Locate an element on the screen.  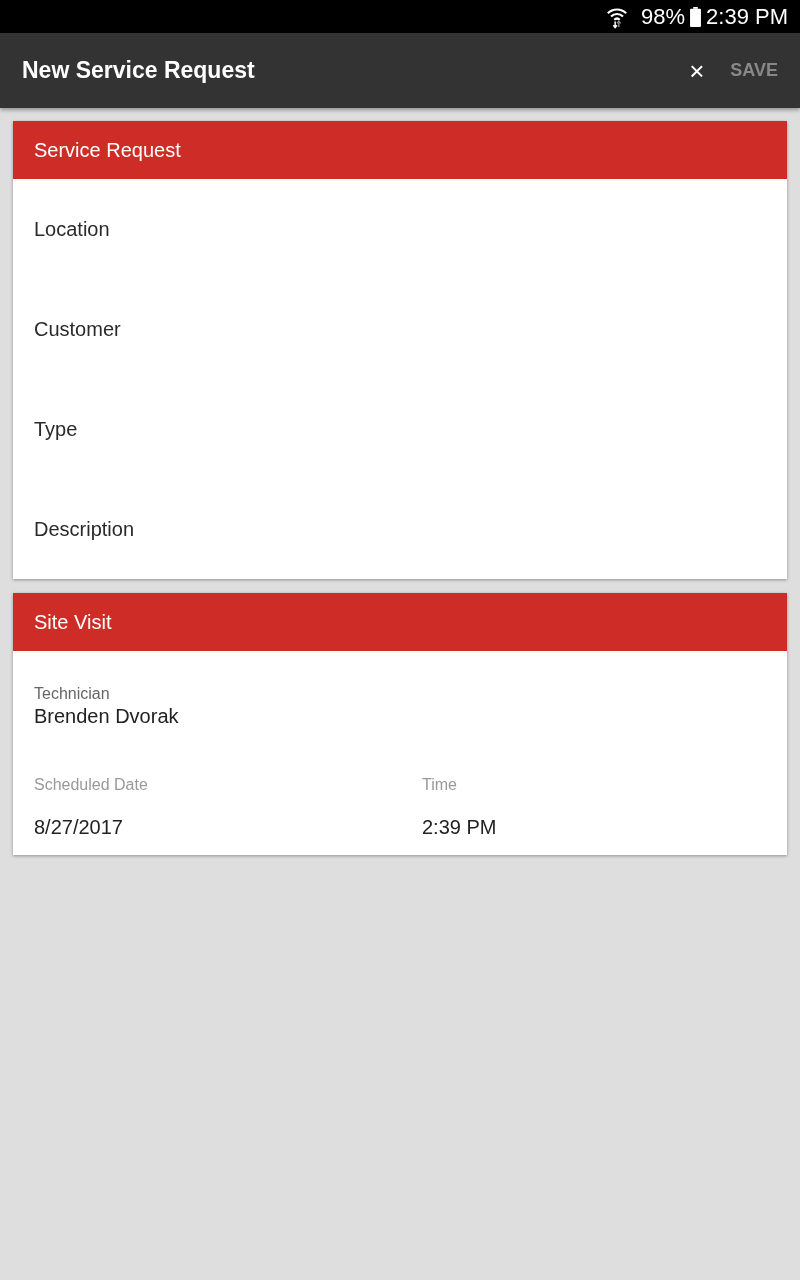
input-field: 8/27/2017 is located at coordinates (228, 826).